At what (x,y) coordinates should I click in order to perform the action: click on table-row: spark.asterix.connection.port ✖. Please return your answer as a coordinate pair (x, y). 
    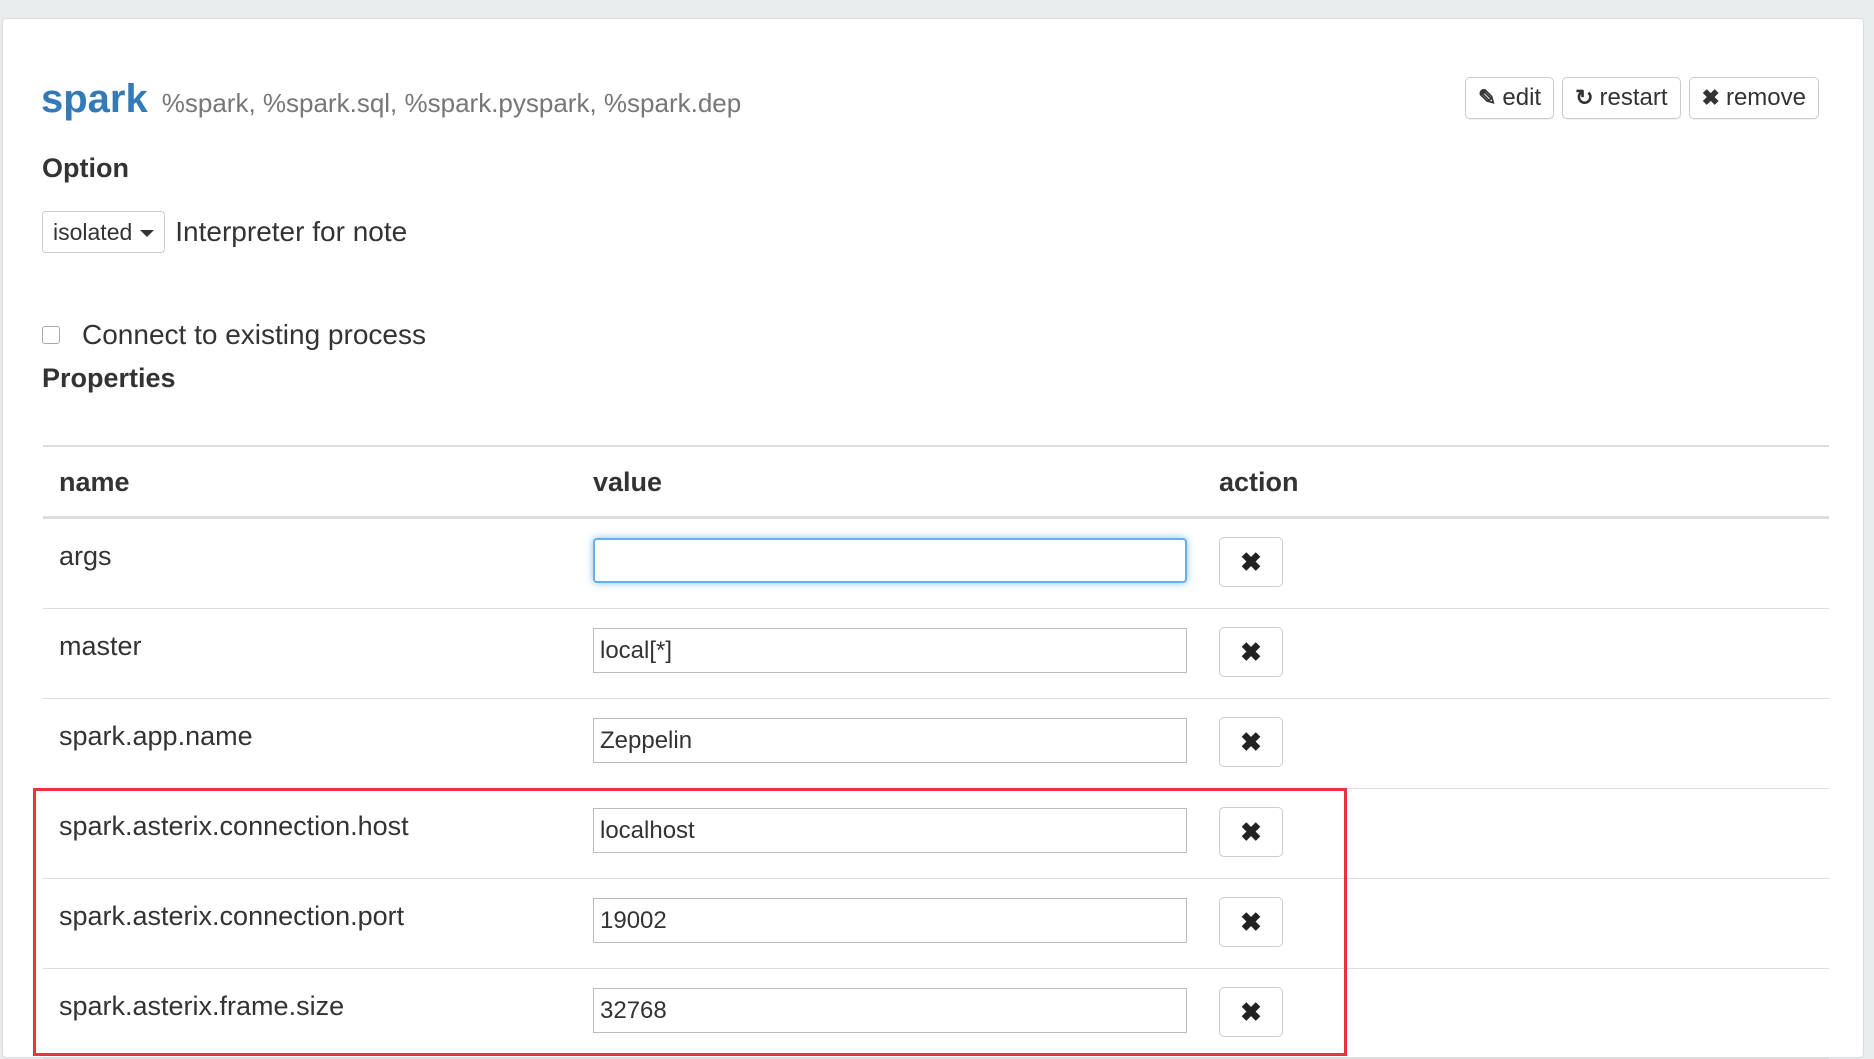
    Looking at the image, I should click on (936, 924).